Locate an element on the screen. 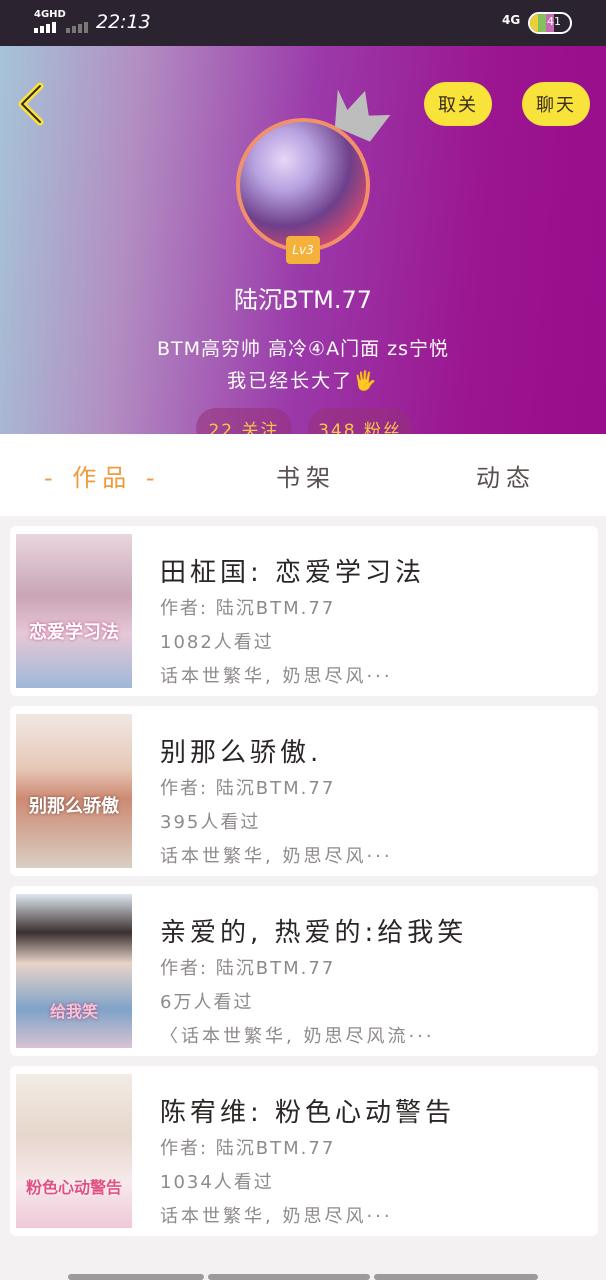 This screenshot has height=1280, width=606. following-count: 22 关注 is located at coordinates (244, 421).